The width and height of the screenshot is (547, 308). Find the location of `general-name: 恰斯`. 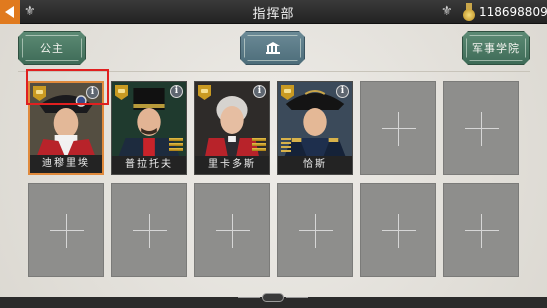

general-name: 恰斯 is located at coordinates (315, 165).